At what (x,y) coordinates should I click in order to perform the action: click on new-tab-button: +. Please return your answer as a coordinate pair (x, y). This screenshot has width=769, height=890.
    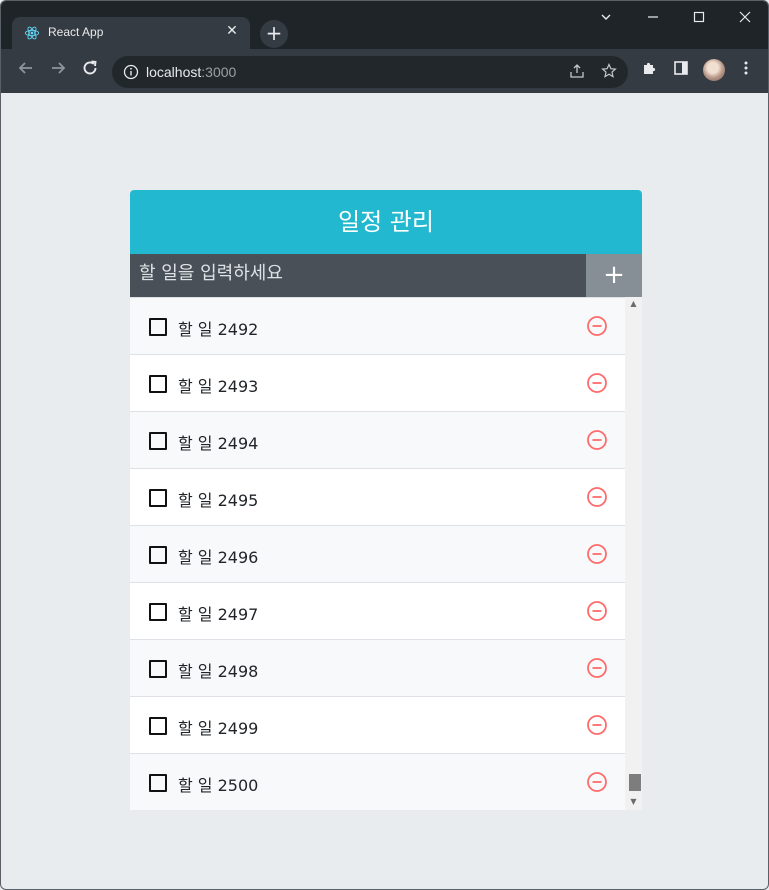
    Looking at the image, I should click on (274, 34).